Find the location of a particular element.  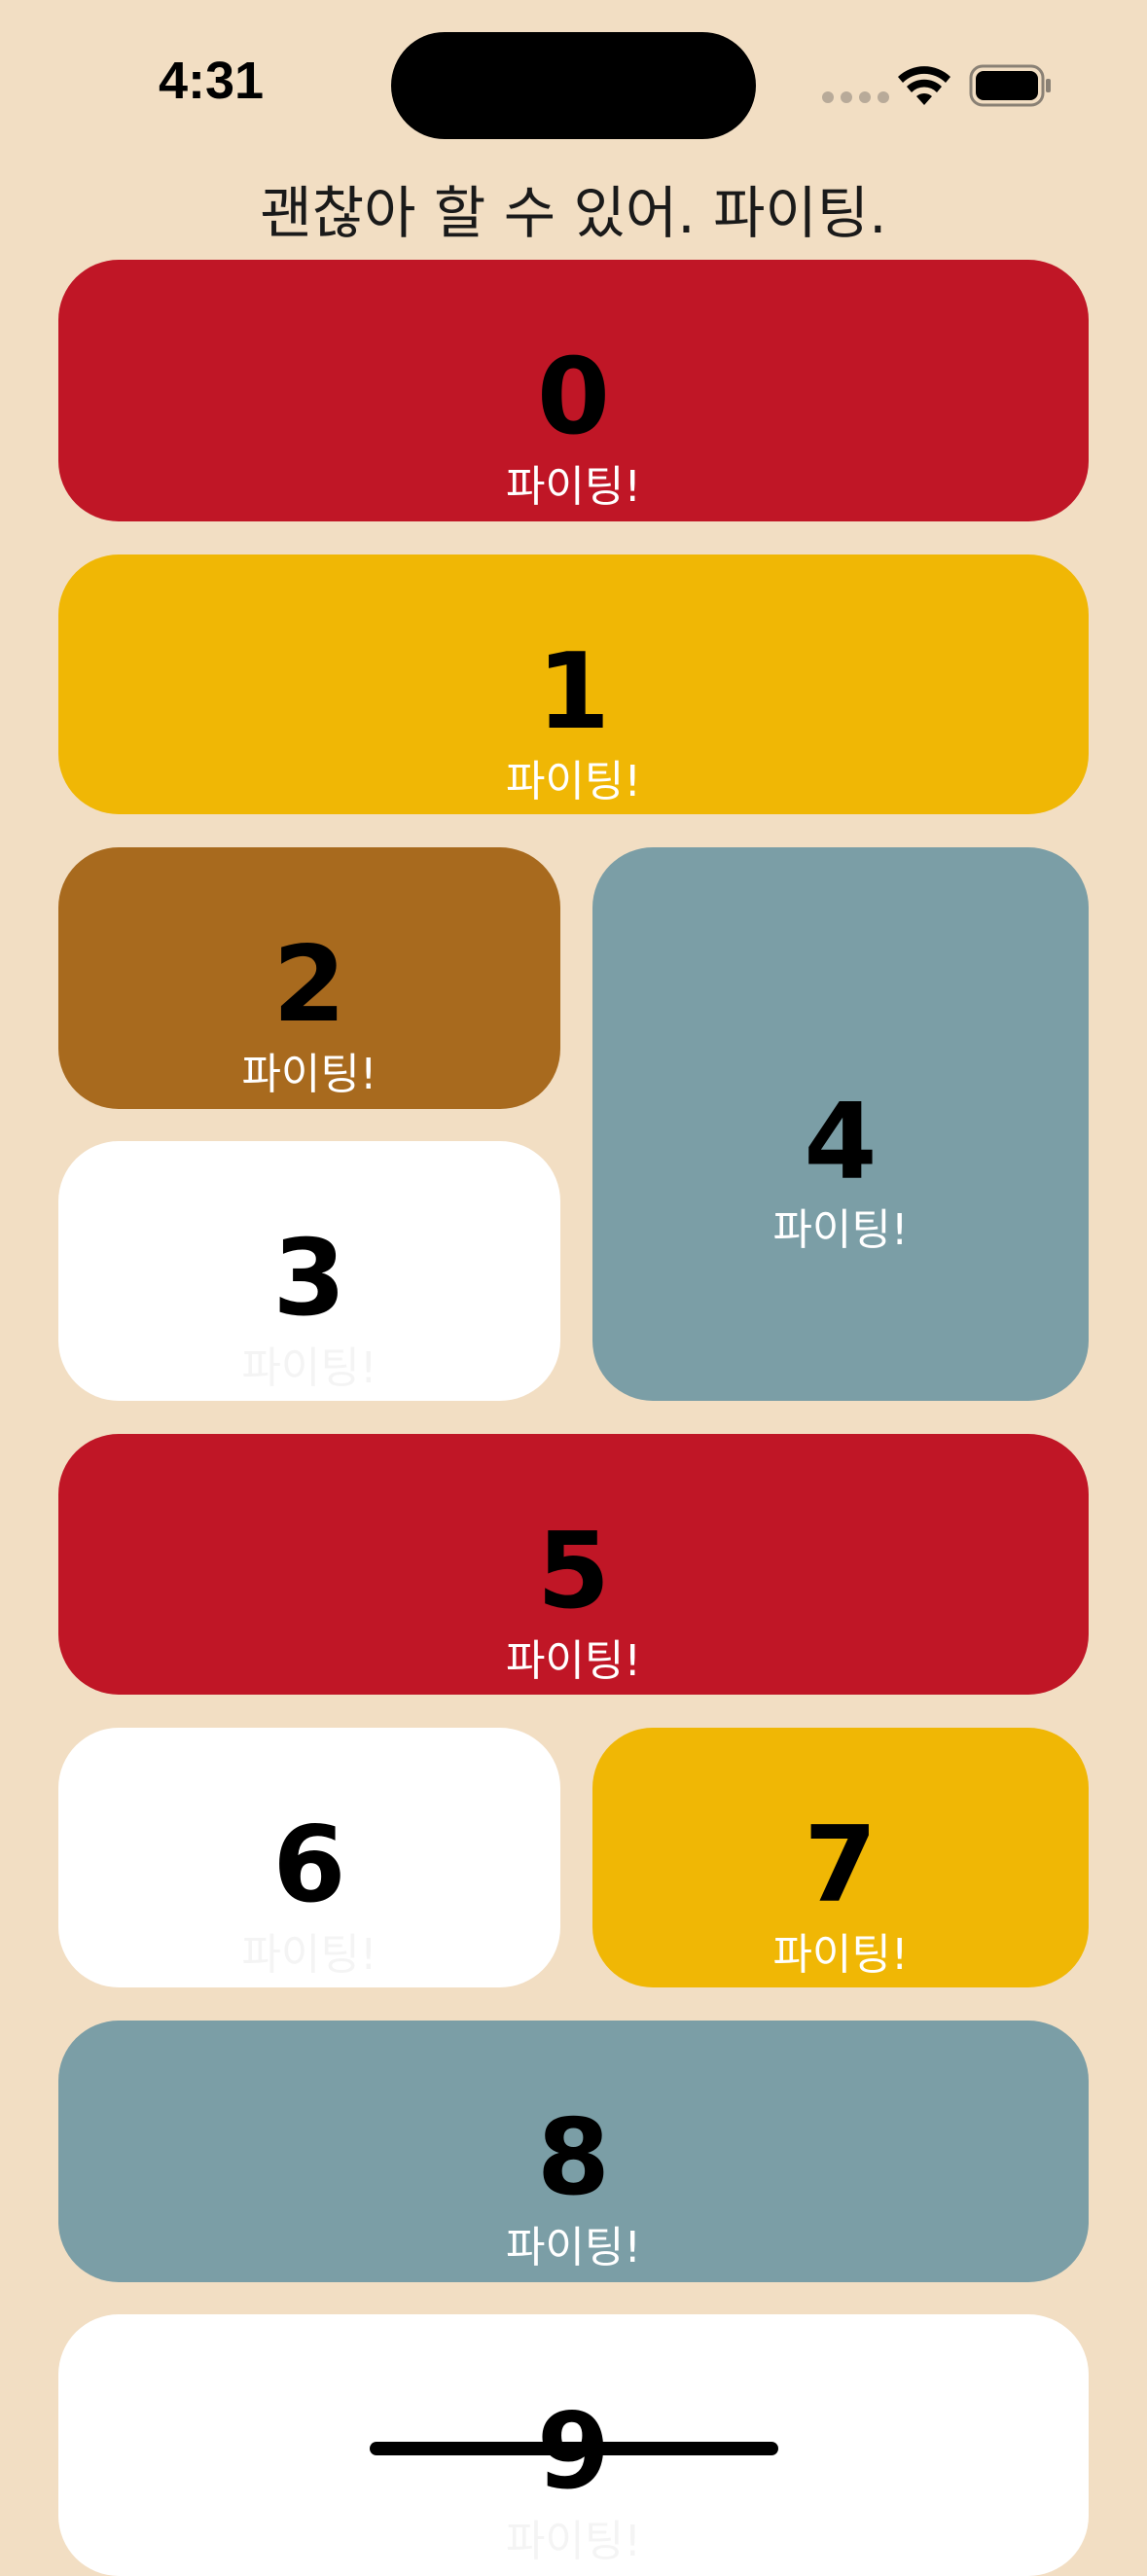

signal-dots-icon is located at coordinates (855, 97).